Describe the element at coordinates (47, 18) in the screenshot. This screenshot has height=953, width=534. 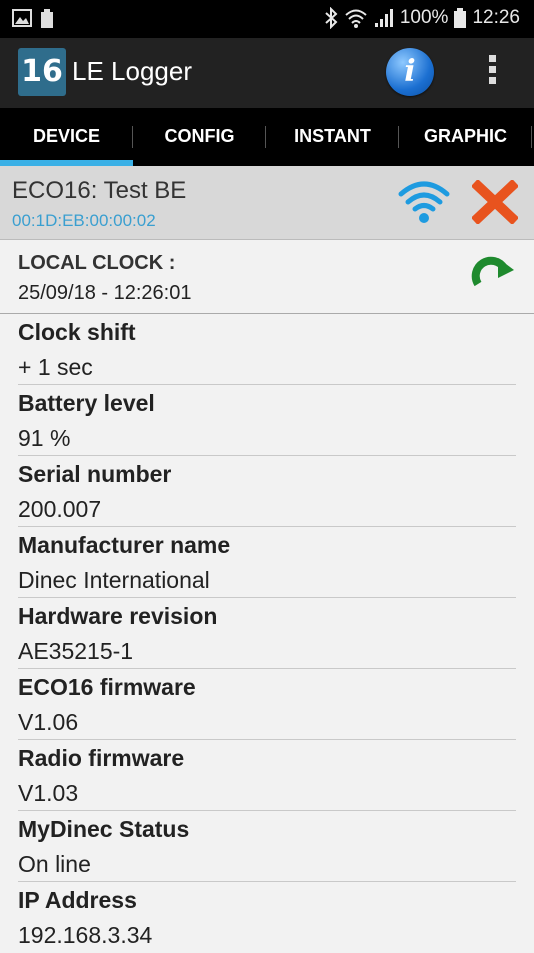
I see `battery-saver-icon` at that location.